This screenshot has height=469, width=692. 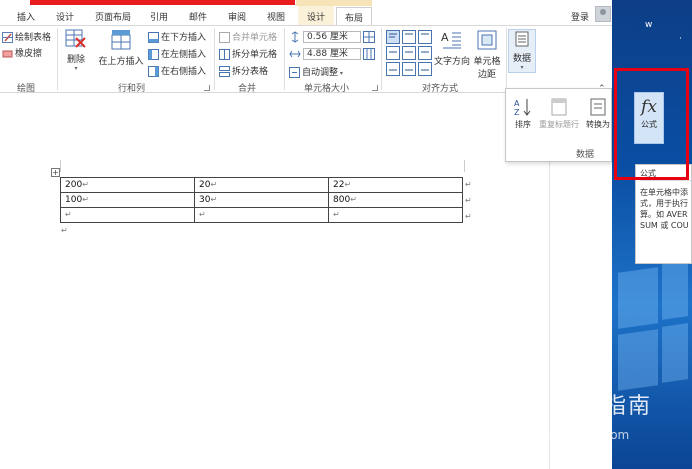 I want to click on insert-row-below-icon, so click(x=153, y=37).